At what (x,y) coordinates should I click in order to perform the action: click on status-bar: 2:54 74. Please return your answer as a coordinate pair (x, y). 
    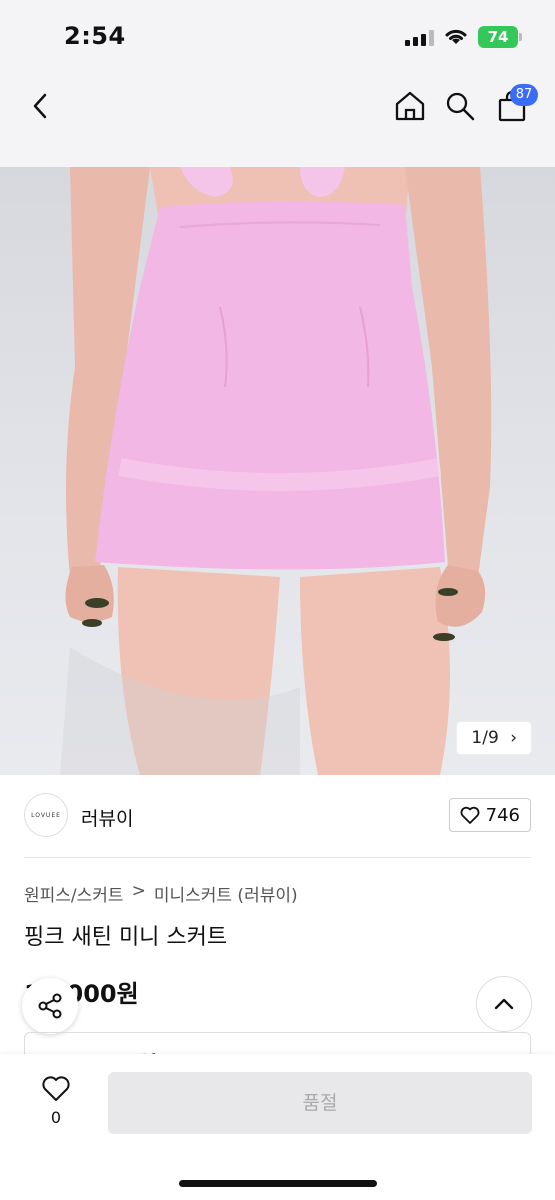
    Looking at the image, I should click on (277, 36).